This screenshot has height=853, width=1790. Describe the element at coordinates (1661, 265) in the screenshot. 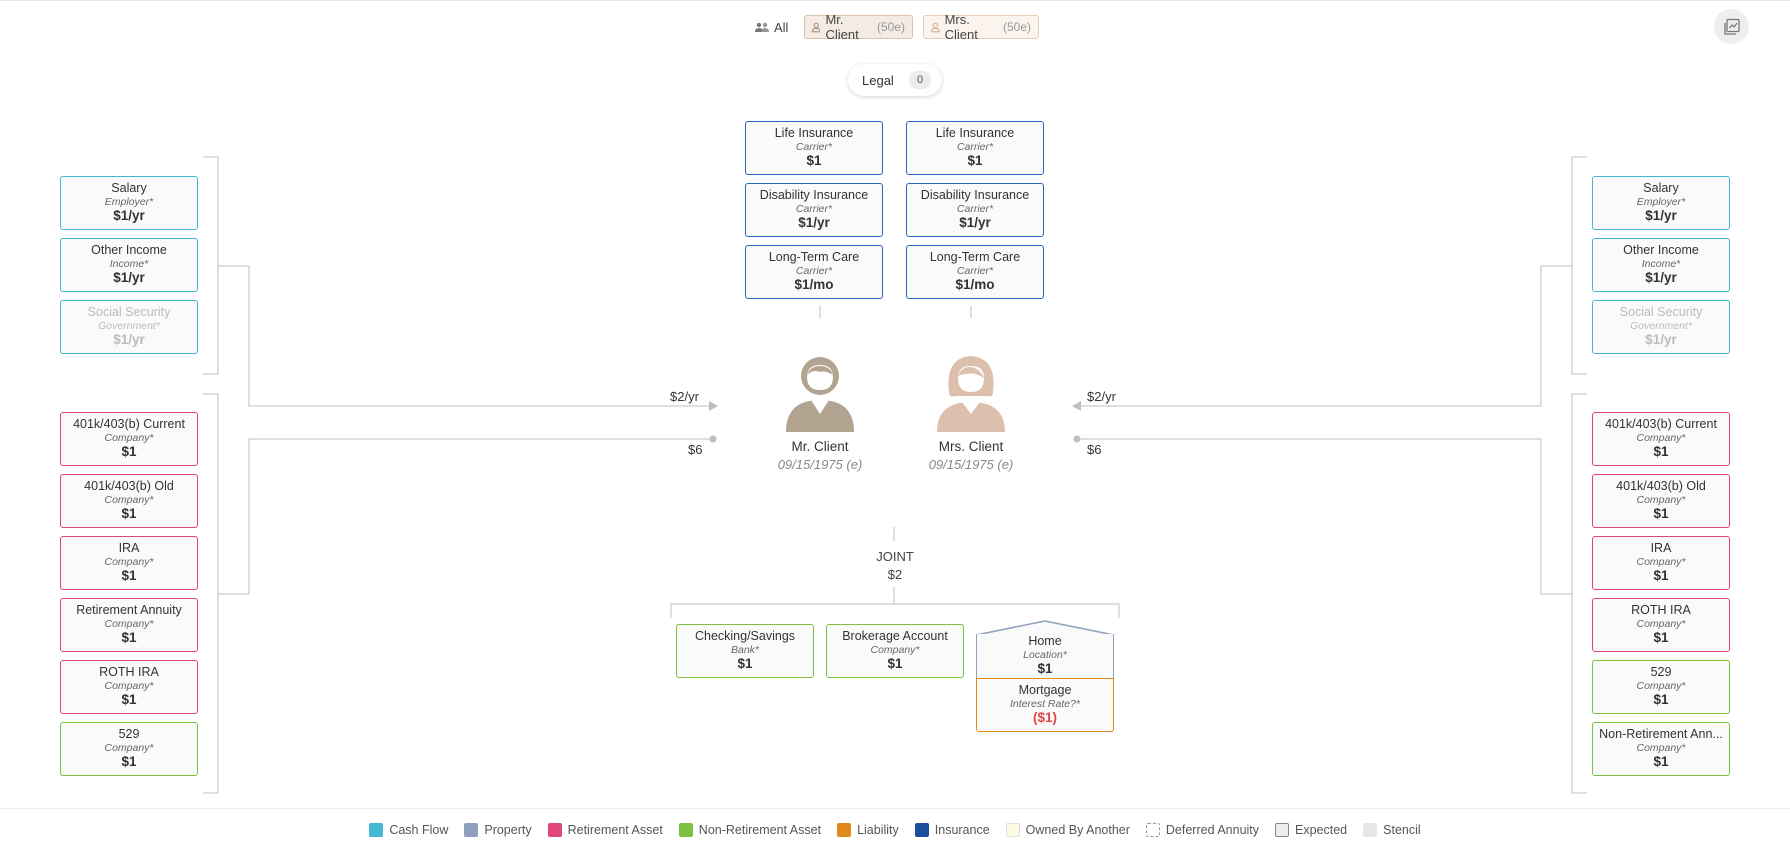

I see `right-other-income-card: Other Income Income* $1/yr` at that location.